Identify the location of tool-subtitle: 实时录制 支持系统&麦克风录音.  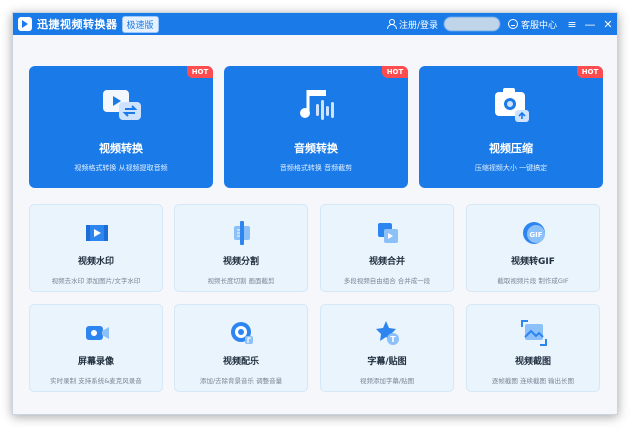
(96, 381).